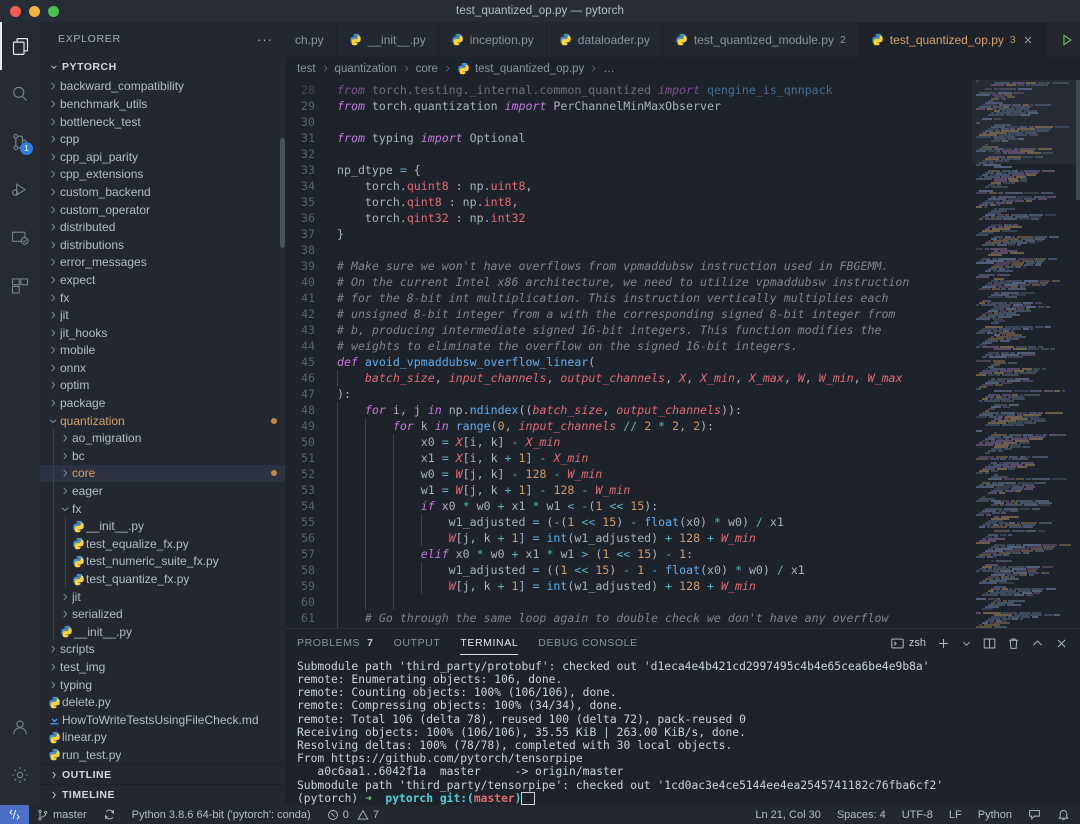 Image resolution: width=1080 pixels, height=824 pixels. I want to click on tree-file-run-test-py: run_test.py, so click(162, 755).